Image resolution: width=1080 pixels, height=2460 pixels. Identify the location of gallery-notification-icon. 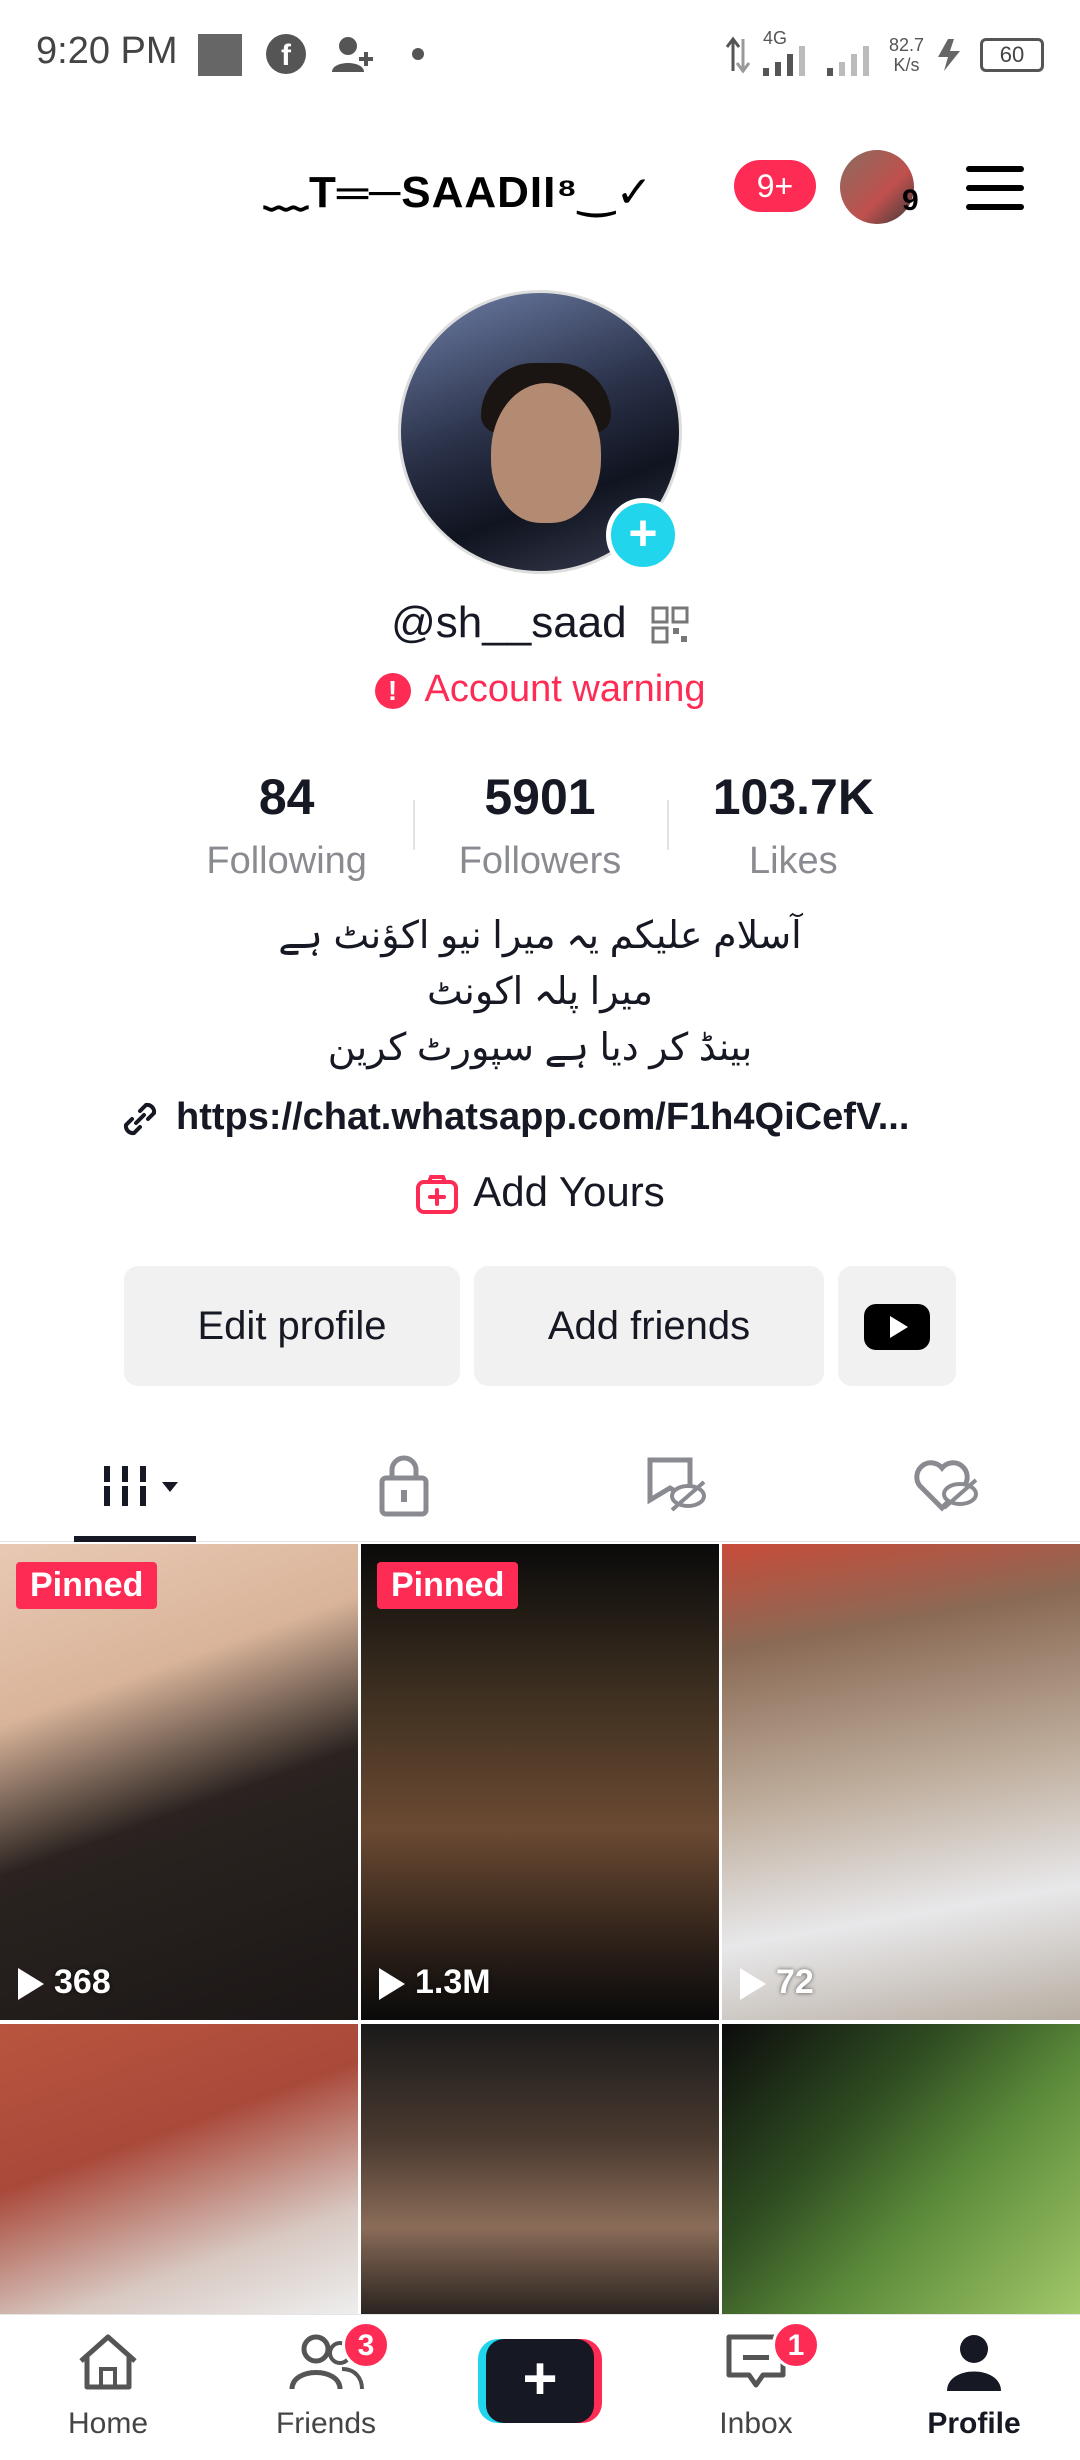
(220, 55).